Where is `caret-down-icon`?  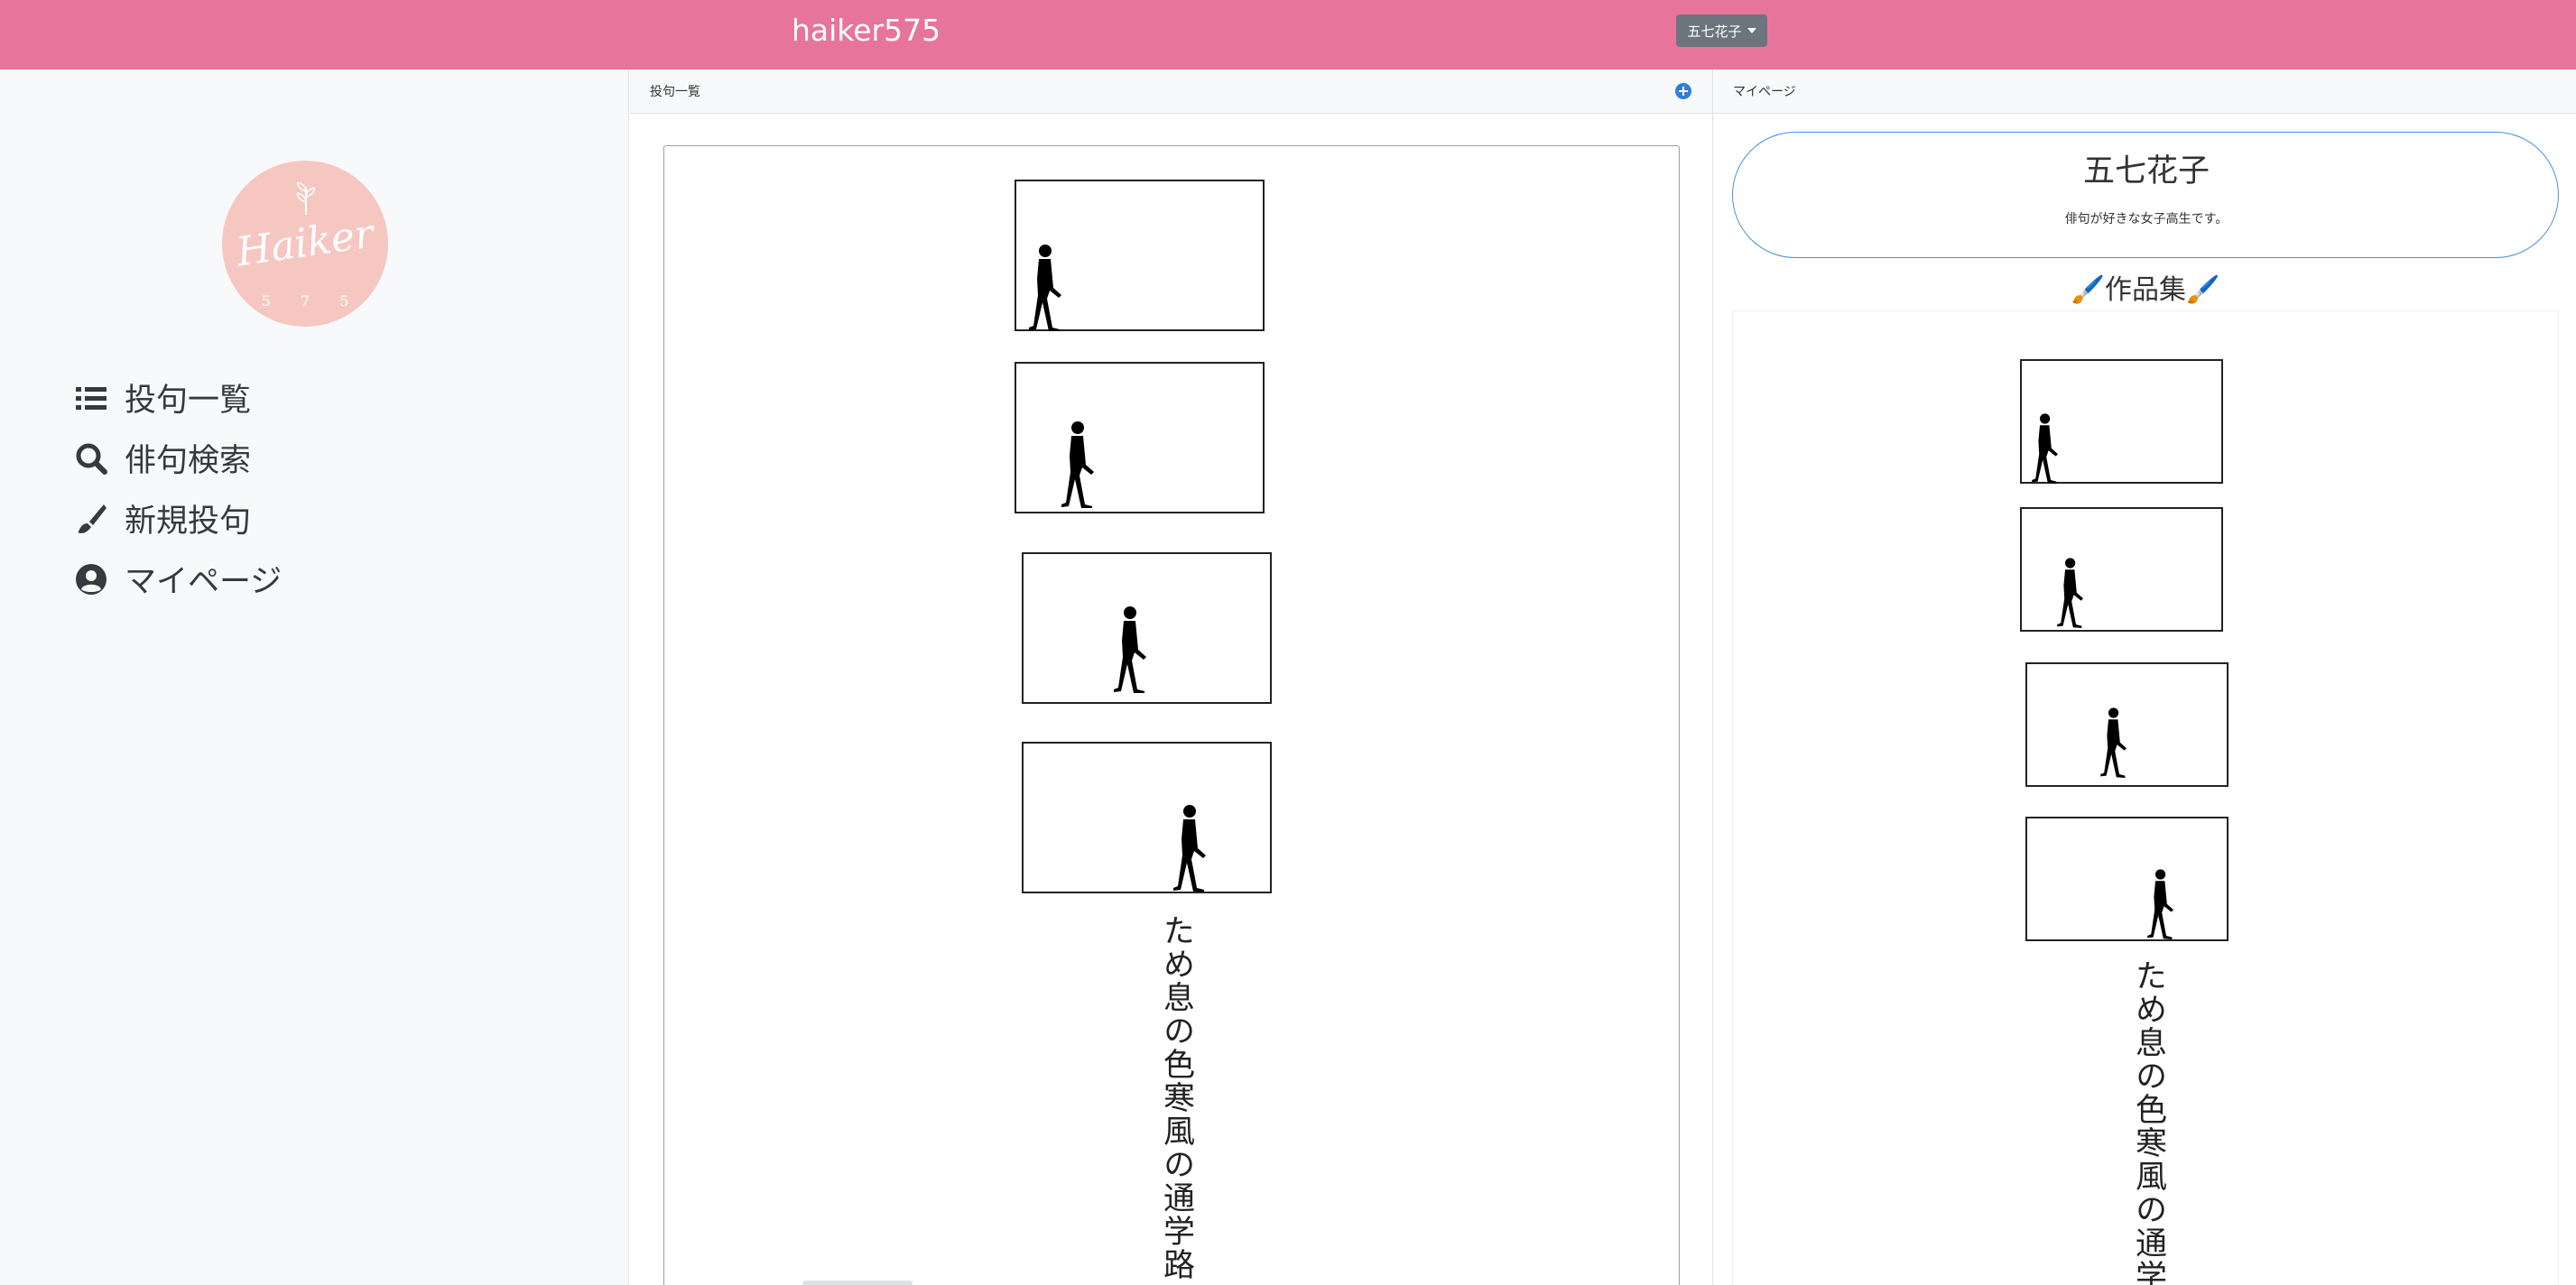 caret-down-icon is located at coordinates (1751, 30).